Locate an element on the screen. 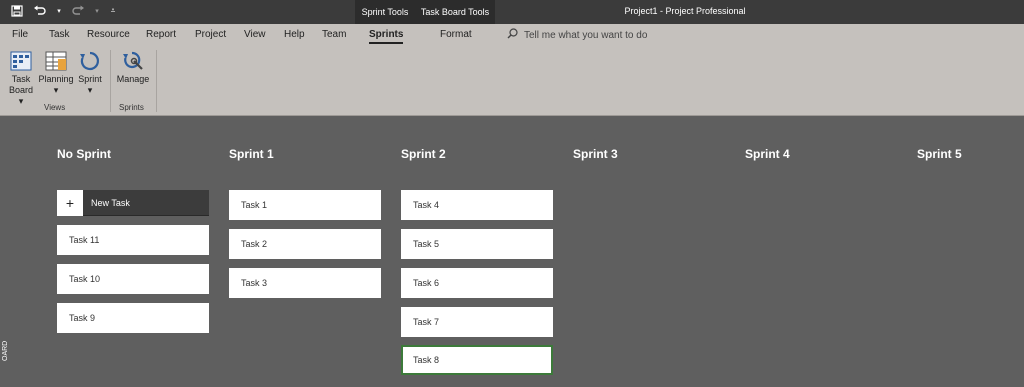  redo-icon is located at coordinates (78, 11).